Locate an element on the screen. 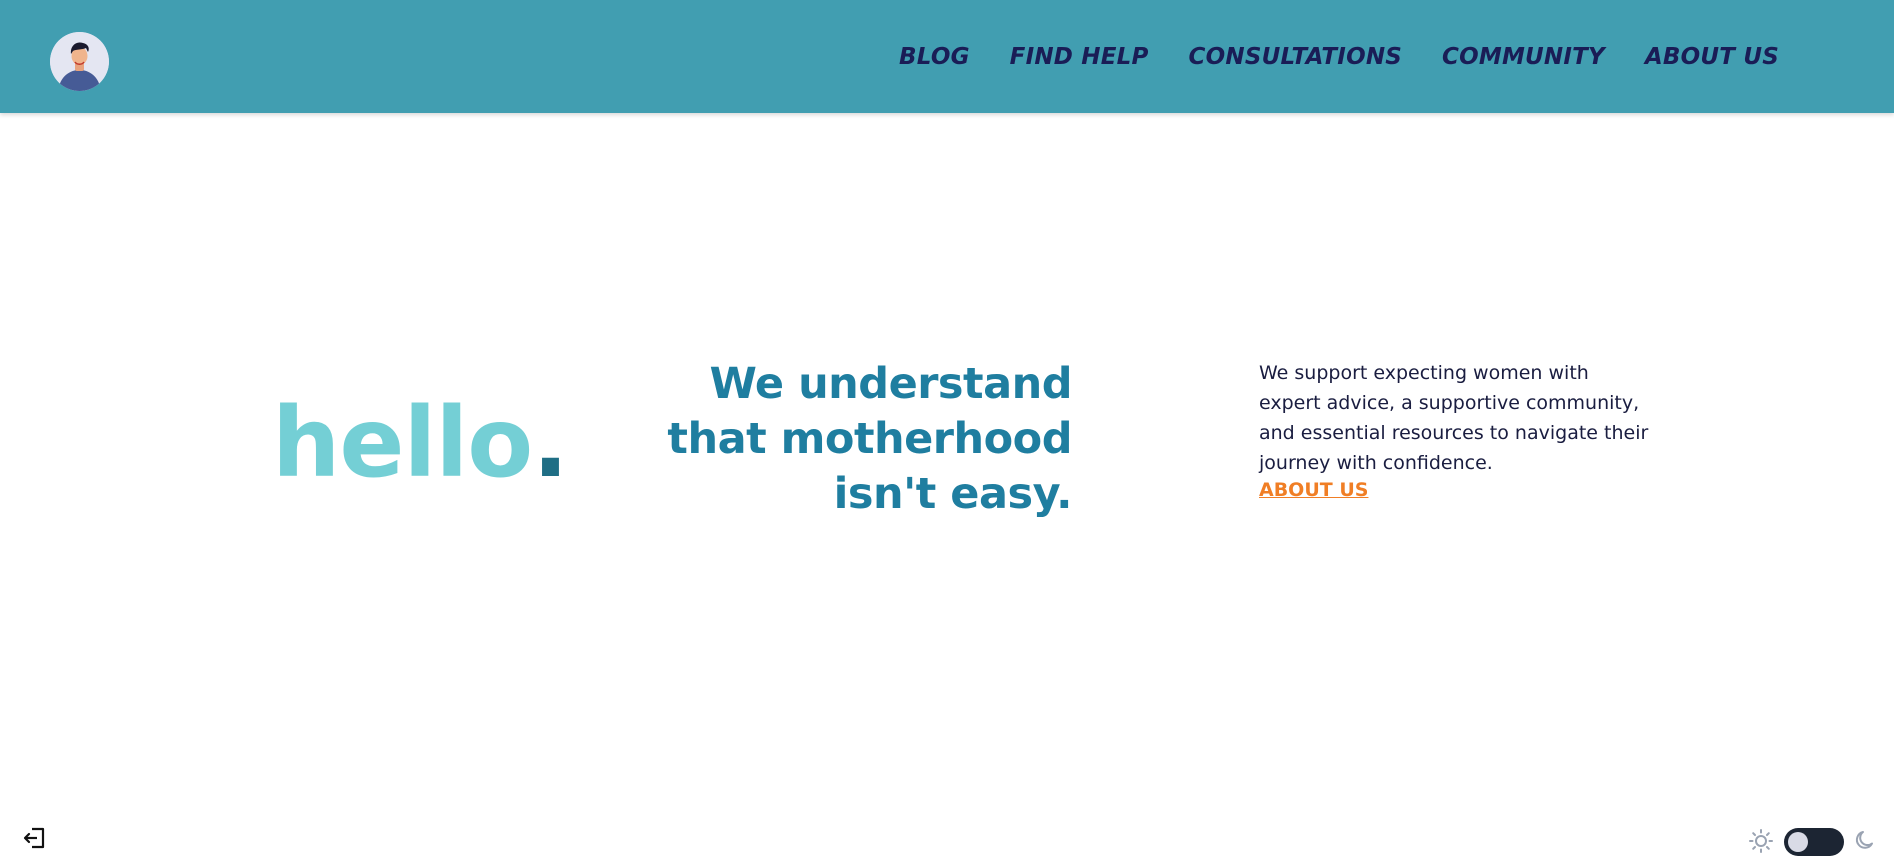 The width and height of the screenshot is (1894, 868). headline-line-1: We understand is located at coordinates (891, 384).